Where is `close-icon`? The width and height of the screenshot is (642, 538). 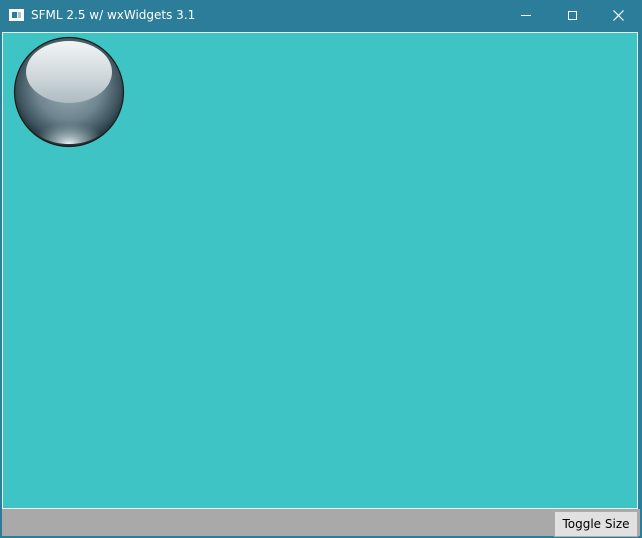 close-icon is located at coordinates (618, 15).